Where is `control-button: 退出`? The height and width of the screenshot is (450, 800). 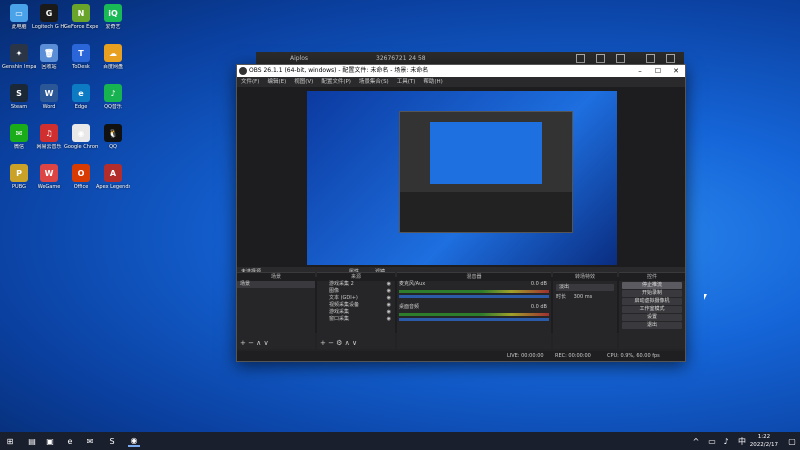
control-button: 退出 is located at coordinates (652, 325).